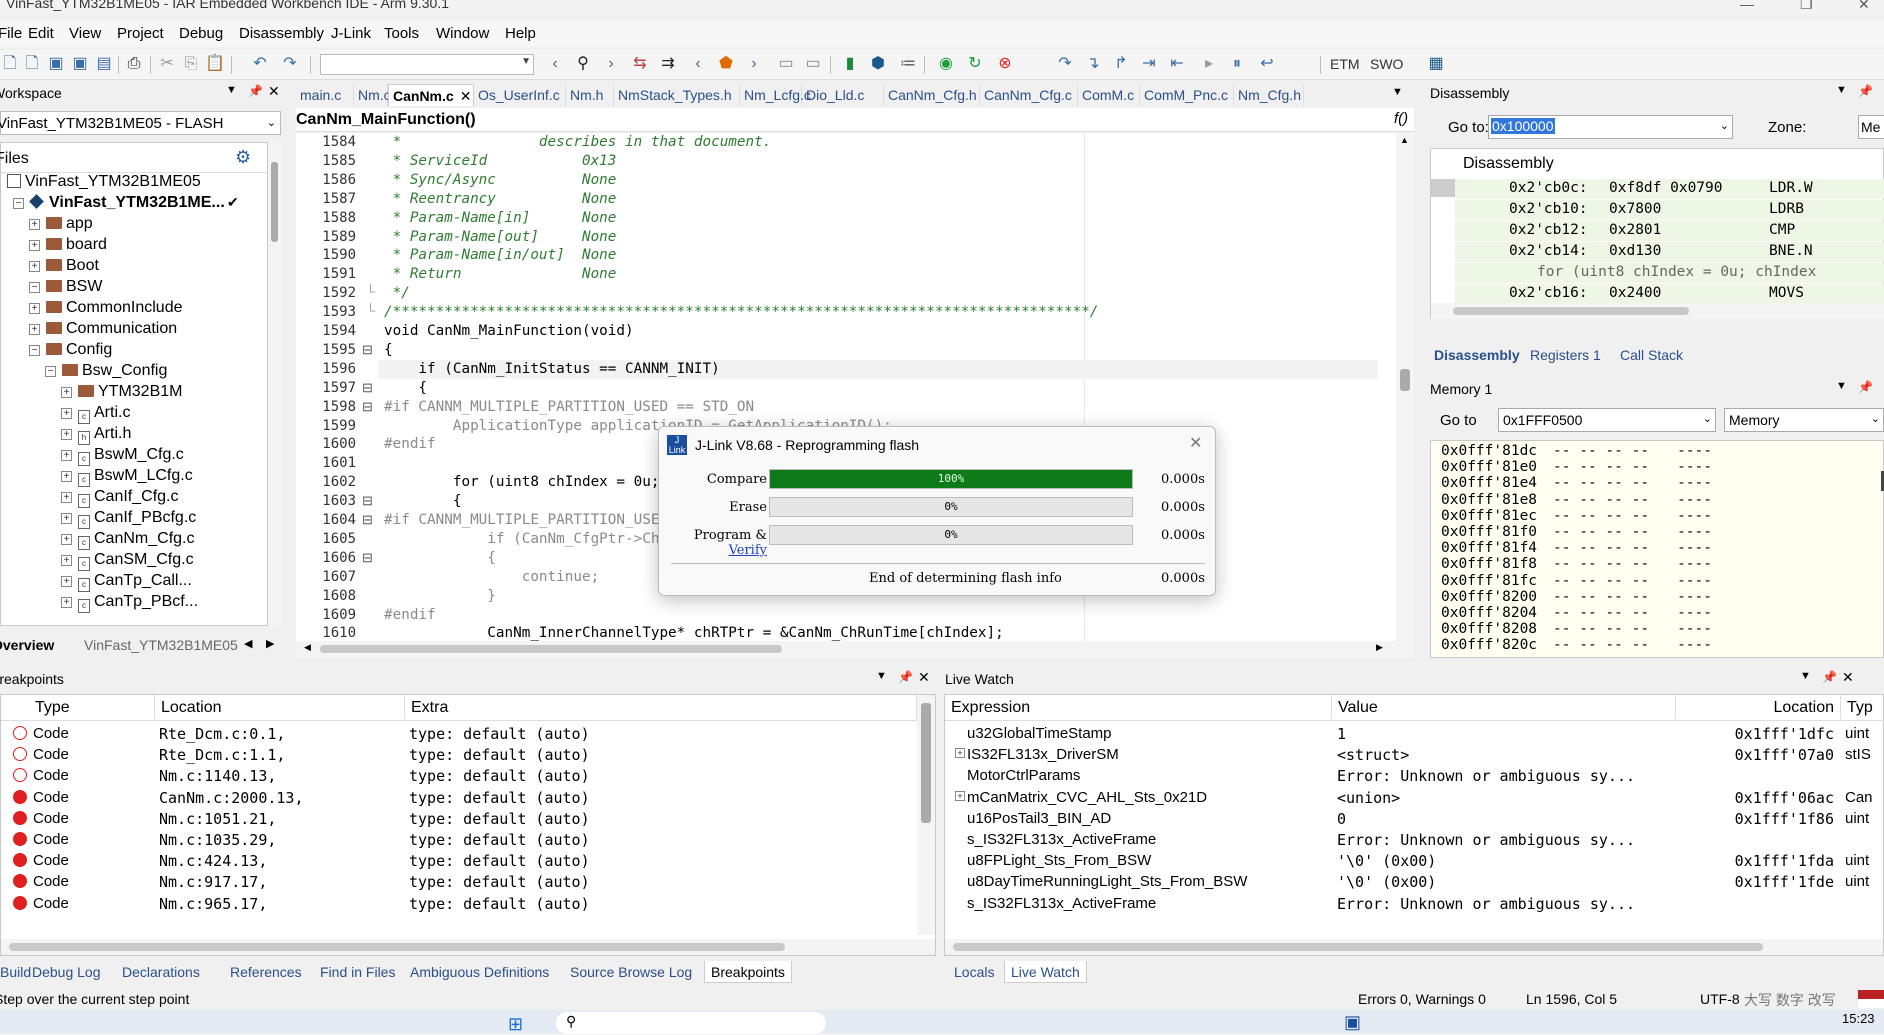 This screenshot has width=1884, height=1035. Describe the element at coordinates (878, 64) in the screenshot. I see `debug-icon: ⬢` at that location.